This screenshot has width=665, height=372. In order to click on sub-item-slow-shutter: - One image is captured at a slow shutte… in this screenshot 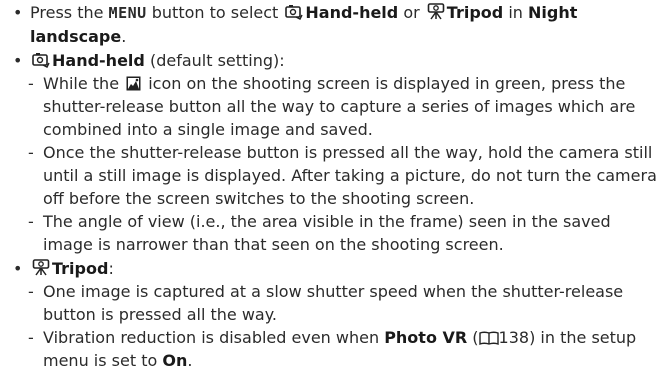, I will do `click(332, 303)`.